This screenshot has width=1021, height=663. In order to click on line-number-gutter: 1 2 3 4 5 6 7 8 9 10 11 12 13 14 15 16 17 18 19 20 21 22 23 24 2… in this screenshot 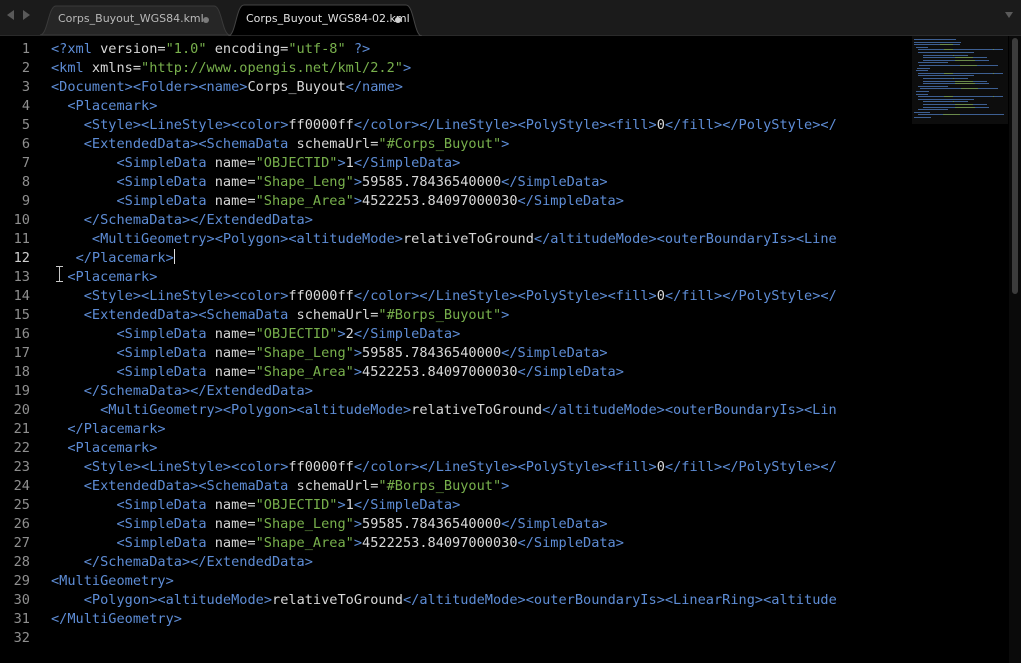, I will do `click(22, 349)`.